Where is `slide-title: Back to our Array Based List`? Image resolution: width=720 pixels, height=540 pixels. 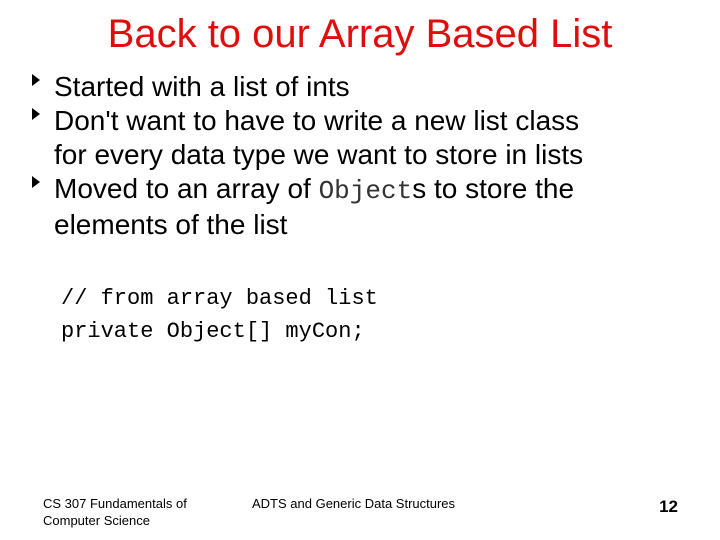
slide-title: Back to our Array Based List is located at coordinates (360, 34).